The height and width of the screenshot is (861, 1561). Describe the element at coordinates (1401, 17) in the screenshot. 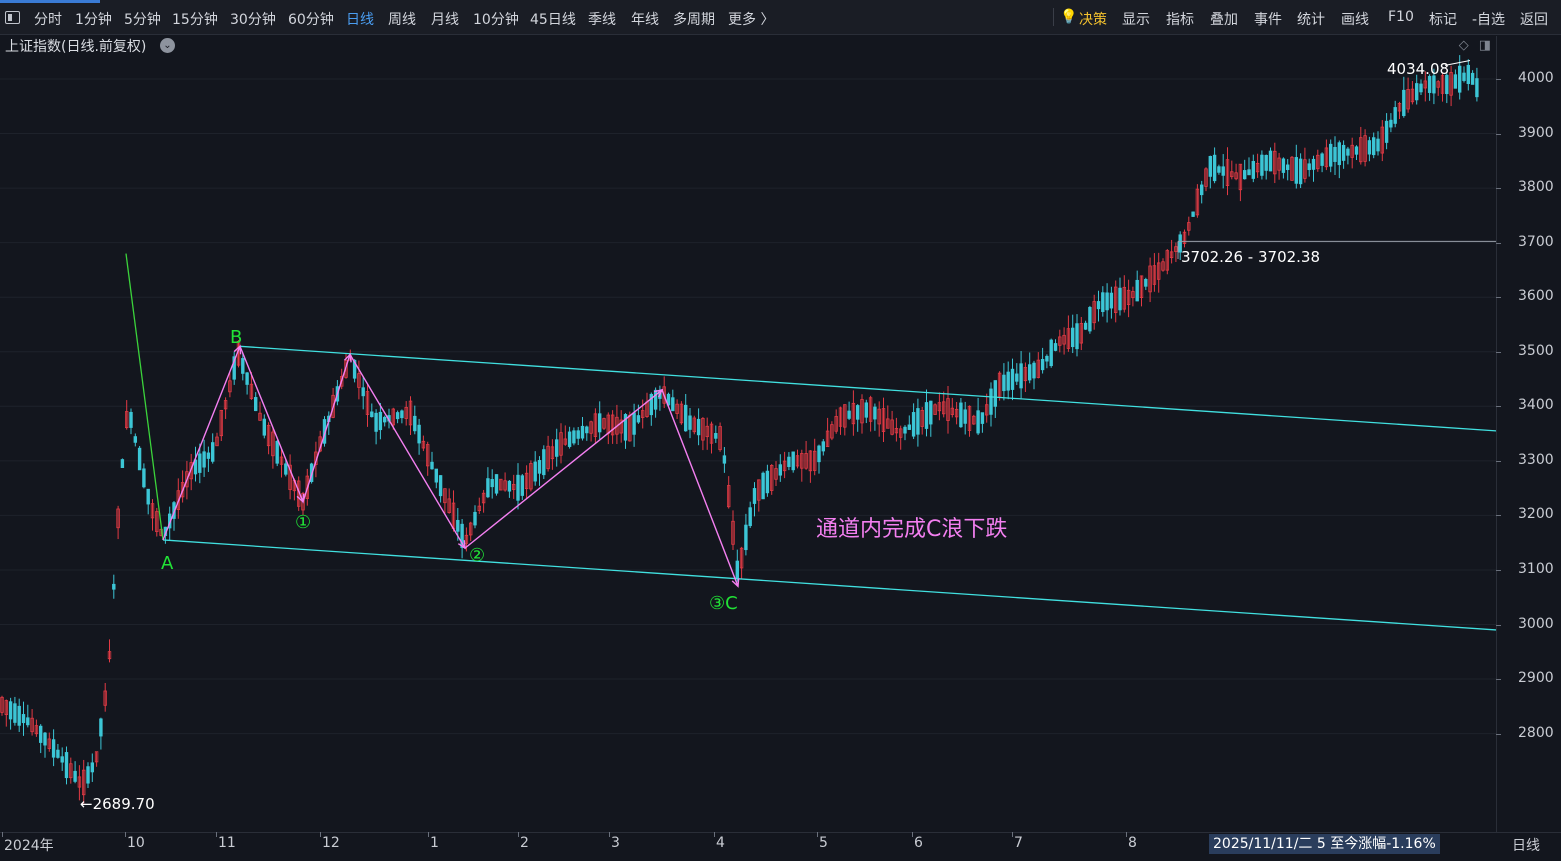

I see `f10-button: F10` at that location.